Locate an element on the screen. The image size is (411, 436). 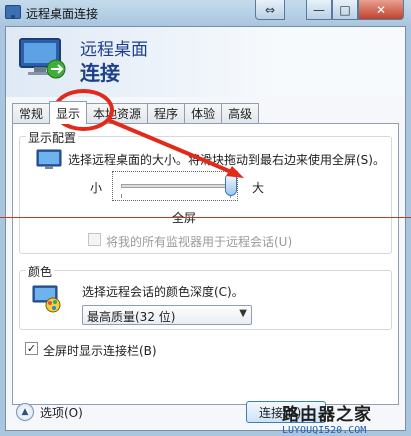
tab-display: 显示 is located at coordinates (68, 112).